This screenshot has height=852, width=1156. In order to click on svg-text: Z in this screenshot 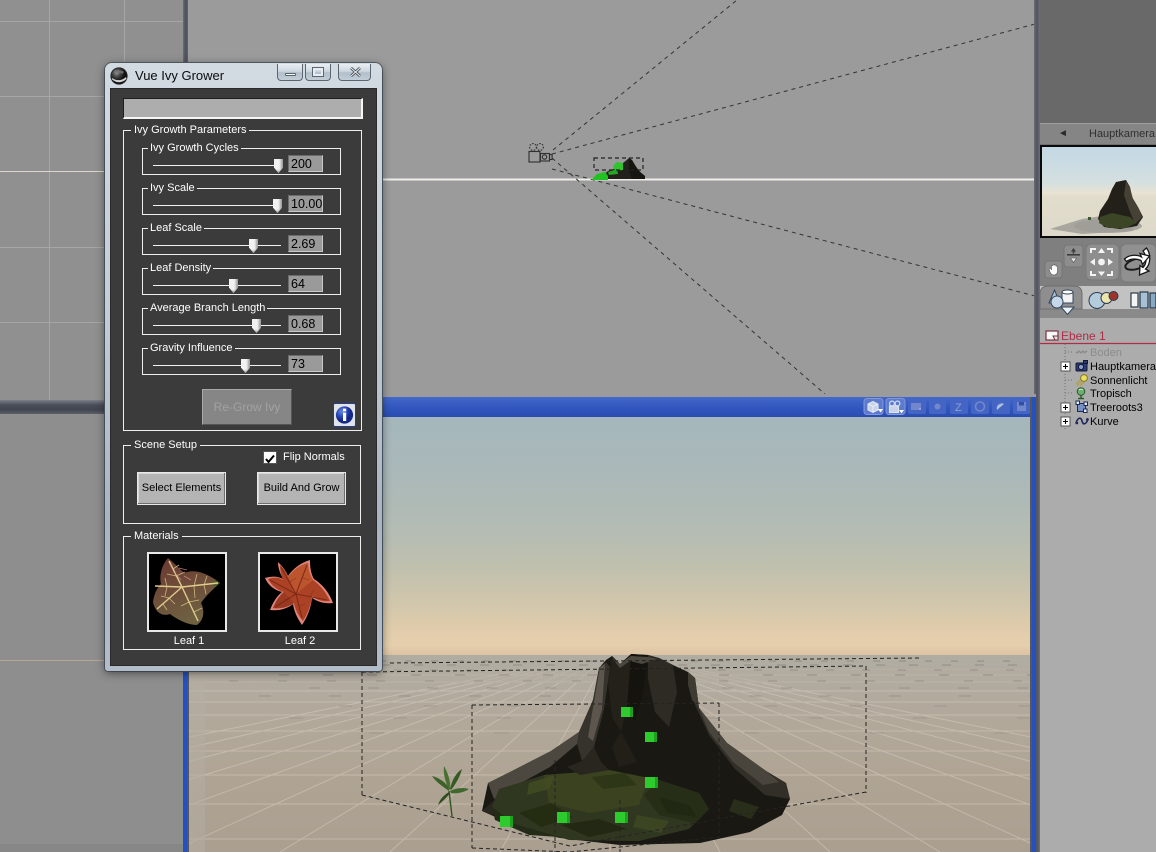, I will do `click(958, 408)`.